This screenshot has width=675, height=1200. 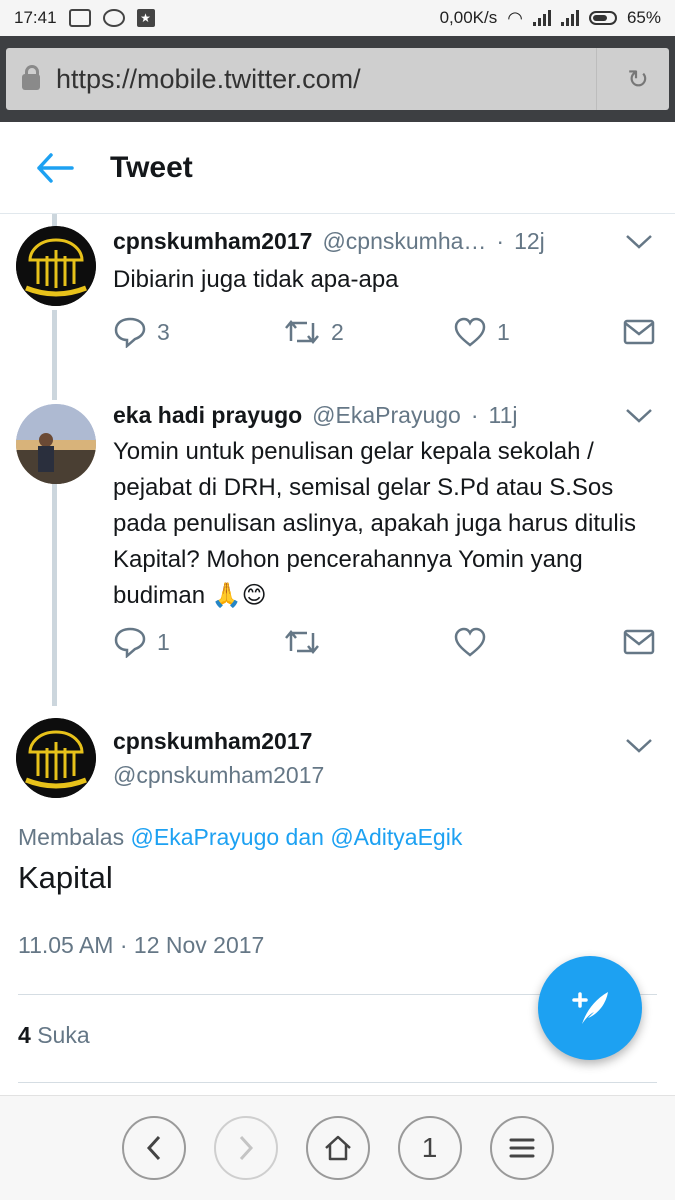 I want to click on back-arrow-icon, so click(x=55, y=168).